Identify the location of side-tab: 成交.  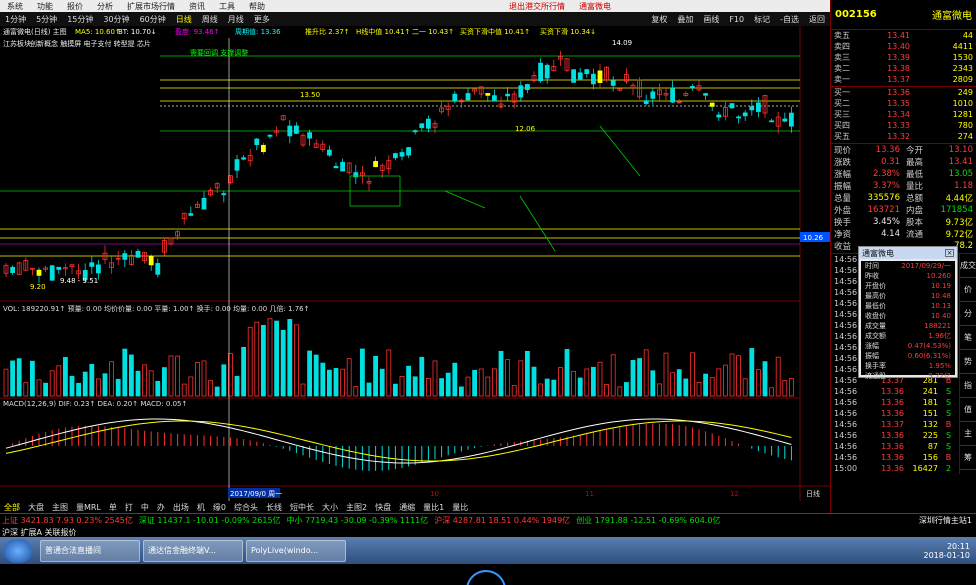
(968, 266).